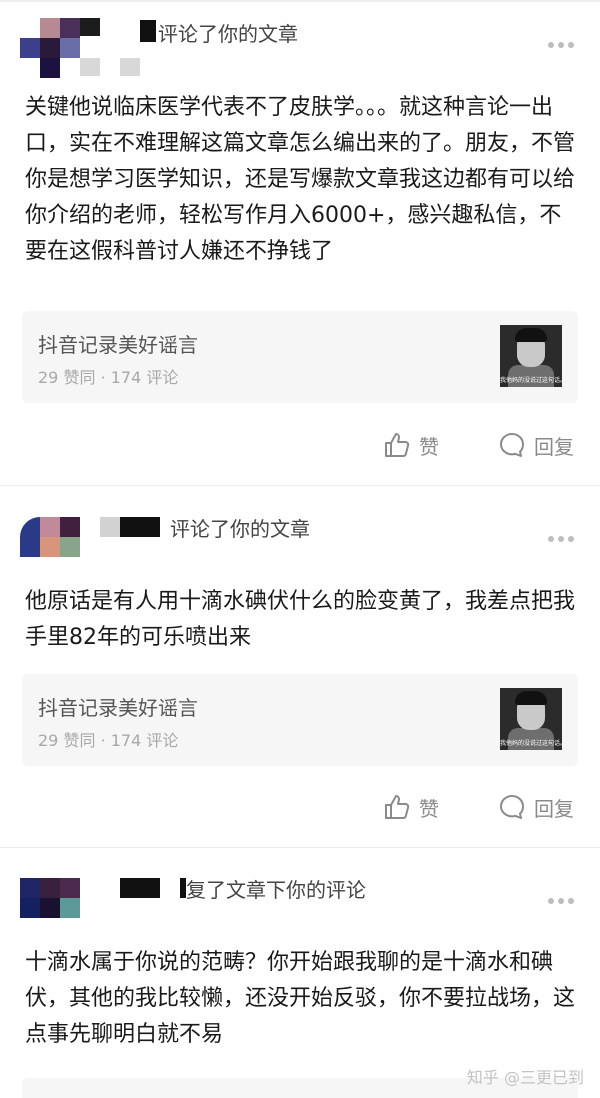  I want to click on comment-content: 他原话是有人用十滴水碘伏什么的脸变黄了，我差点把我手里82年的可乐喷出来, so click(300, 619).